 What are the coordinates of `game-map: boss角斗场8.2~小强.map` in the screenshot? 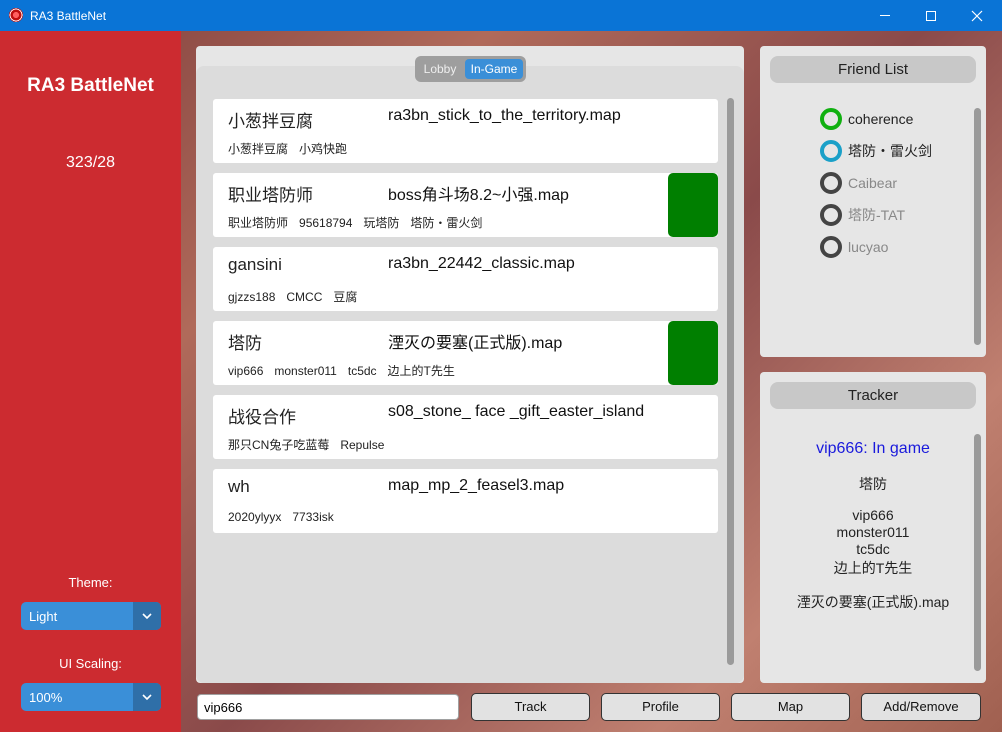 It's located at (478, 195).